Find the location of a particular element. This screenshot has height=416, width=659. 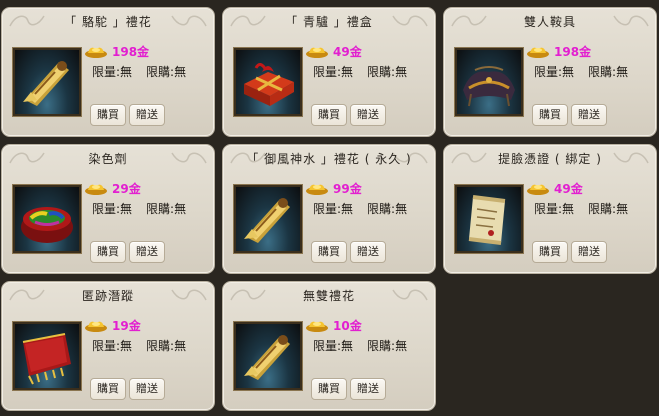

shop-item-card: 「 青驢 」禮盒 49金 限量:無 限購:無 購買 贈送 is located at coordinates (329, 72).